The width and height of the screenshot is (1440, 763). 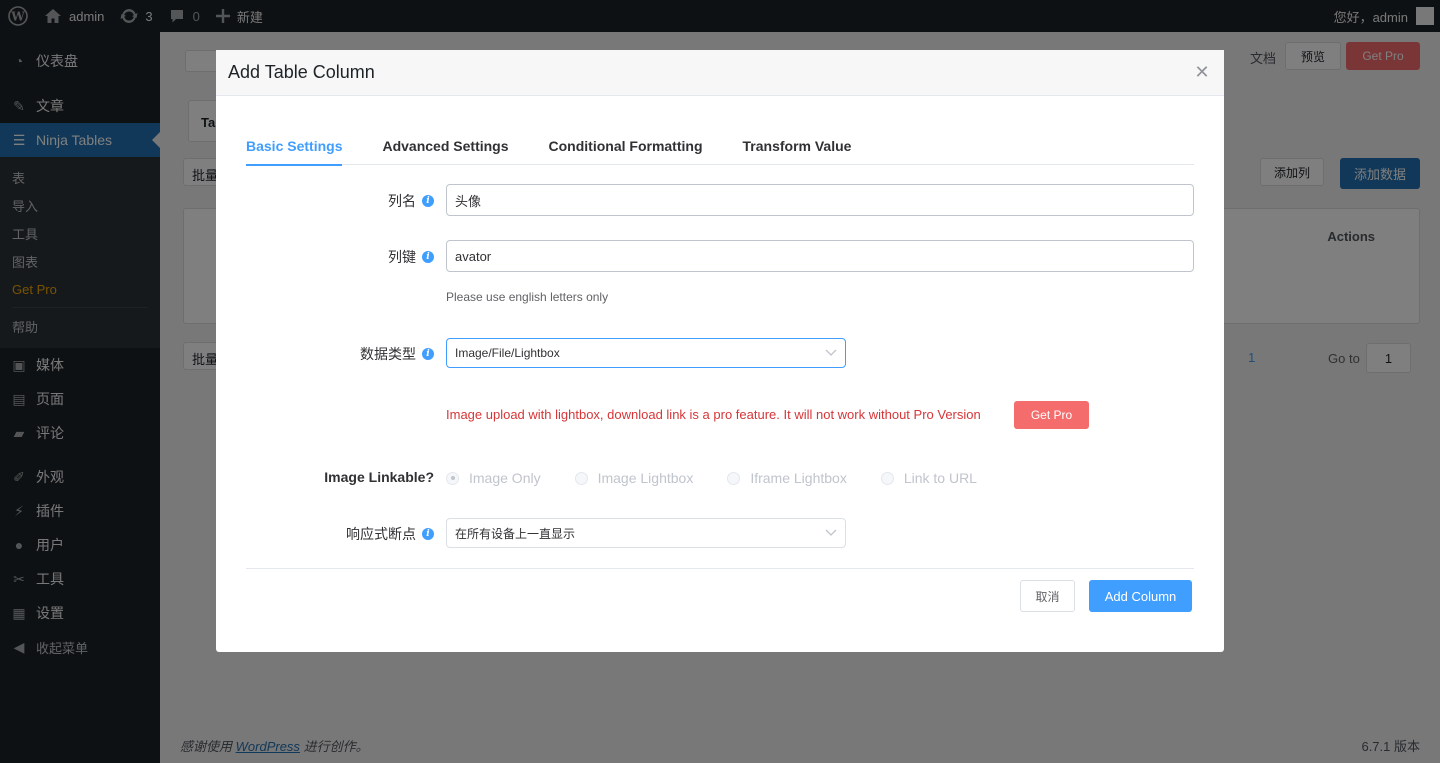 I want to click on close-icon: ✕, so click(x=1202, y=72).